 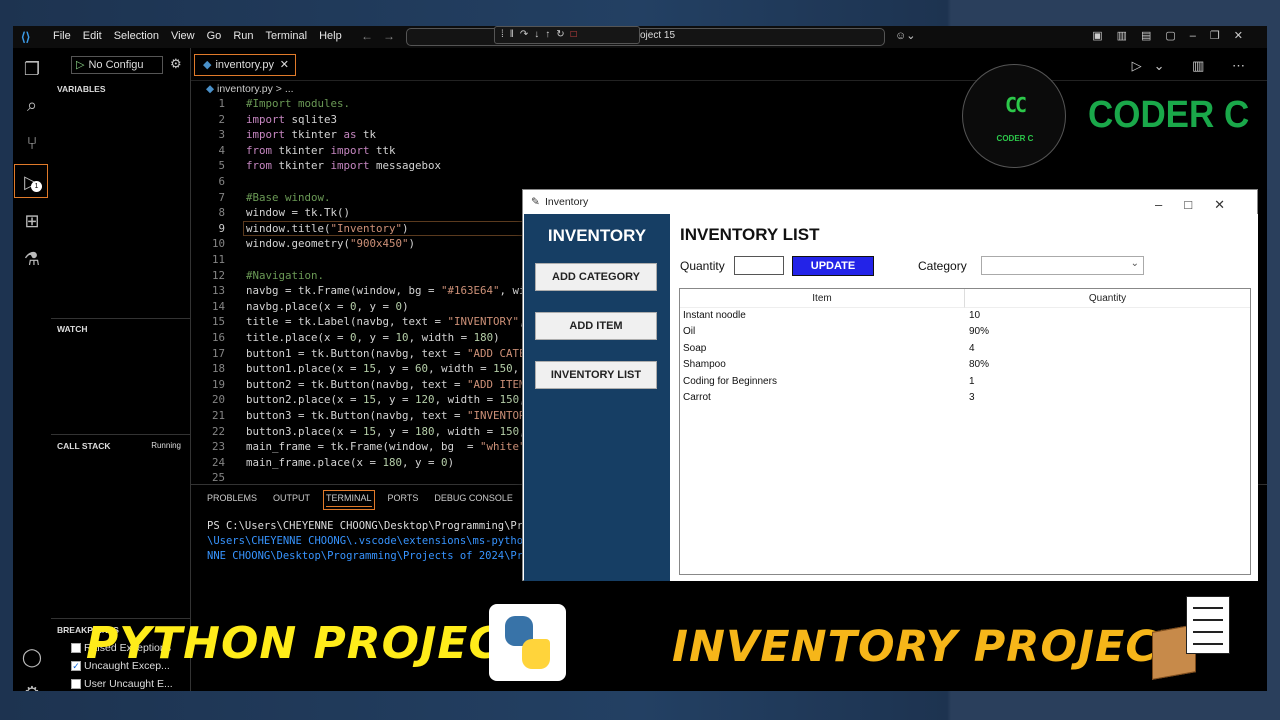 I want to click on menu-terminal: Terminal, so click(x=287, y=36).